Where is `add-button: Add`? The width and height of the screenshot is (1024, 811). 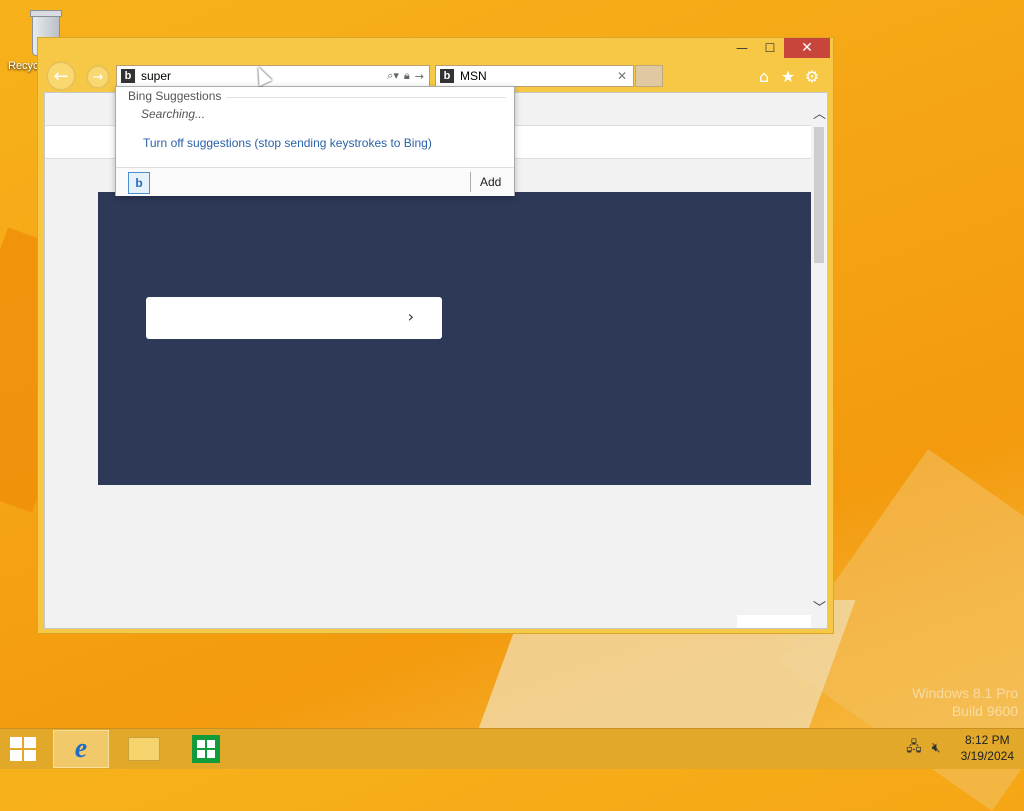
add-button: Add is located at coordinates (490, 182).